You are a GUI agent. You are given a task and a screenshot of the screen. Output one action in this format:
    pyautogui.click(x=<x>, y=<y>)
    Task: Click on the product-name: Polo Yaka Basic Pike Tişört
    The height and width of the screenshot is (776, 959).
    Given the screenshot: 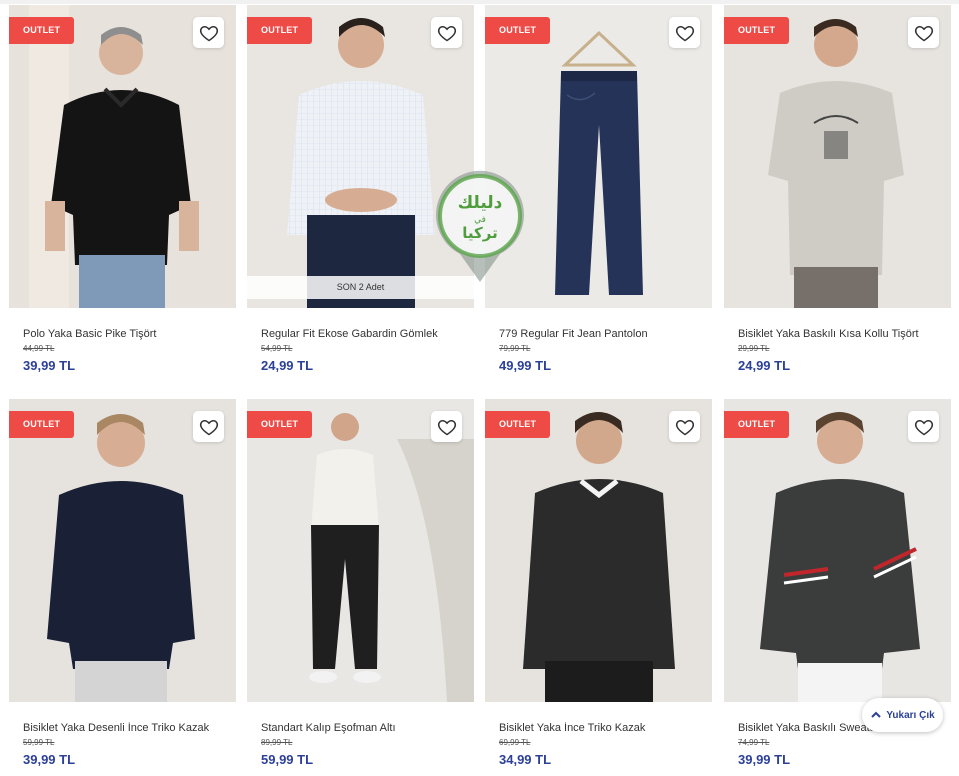 What is the action you would take?
    pyautogui.click(x=125, y=334)
    